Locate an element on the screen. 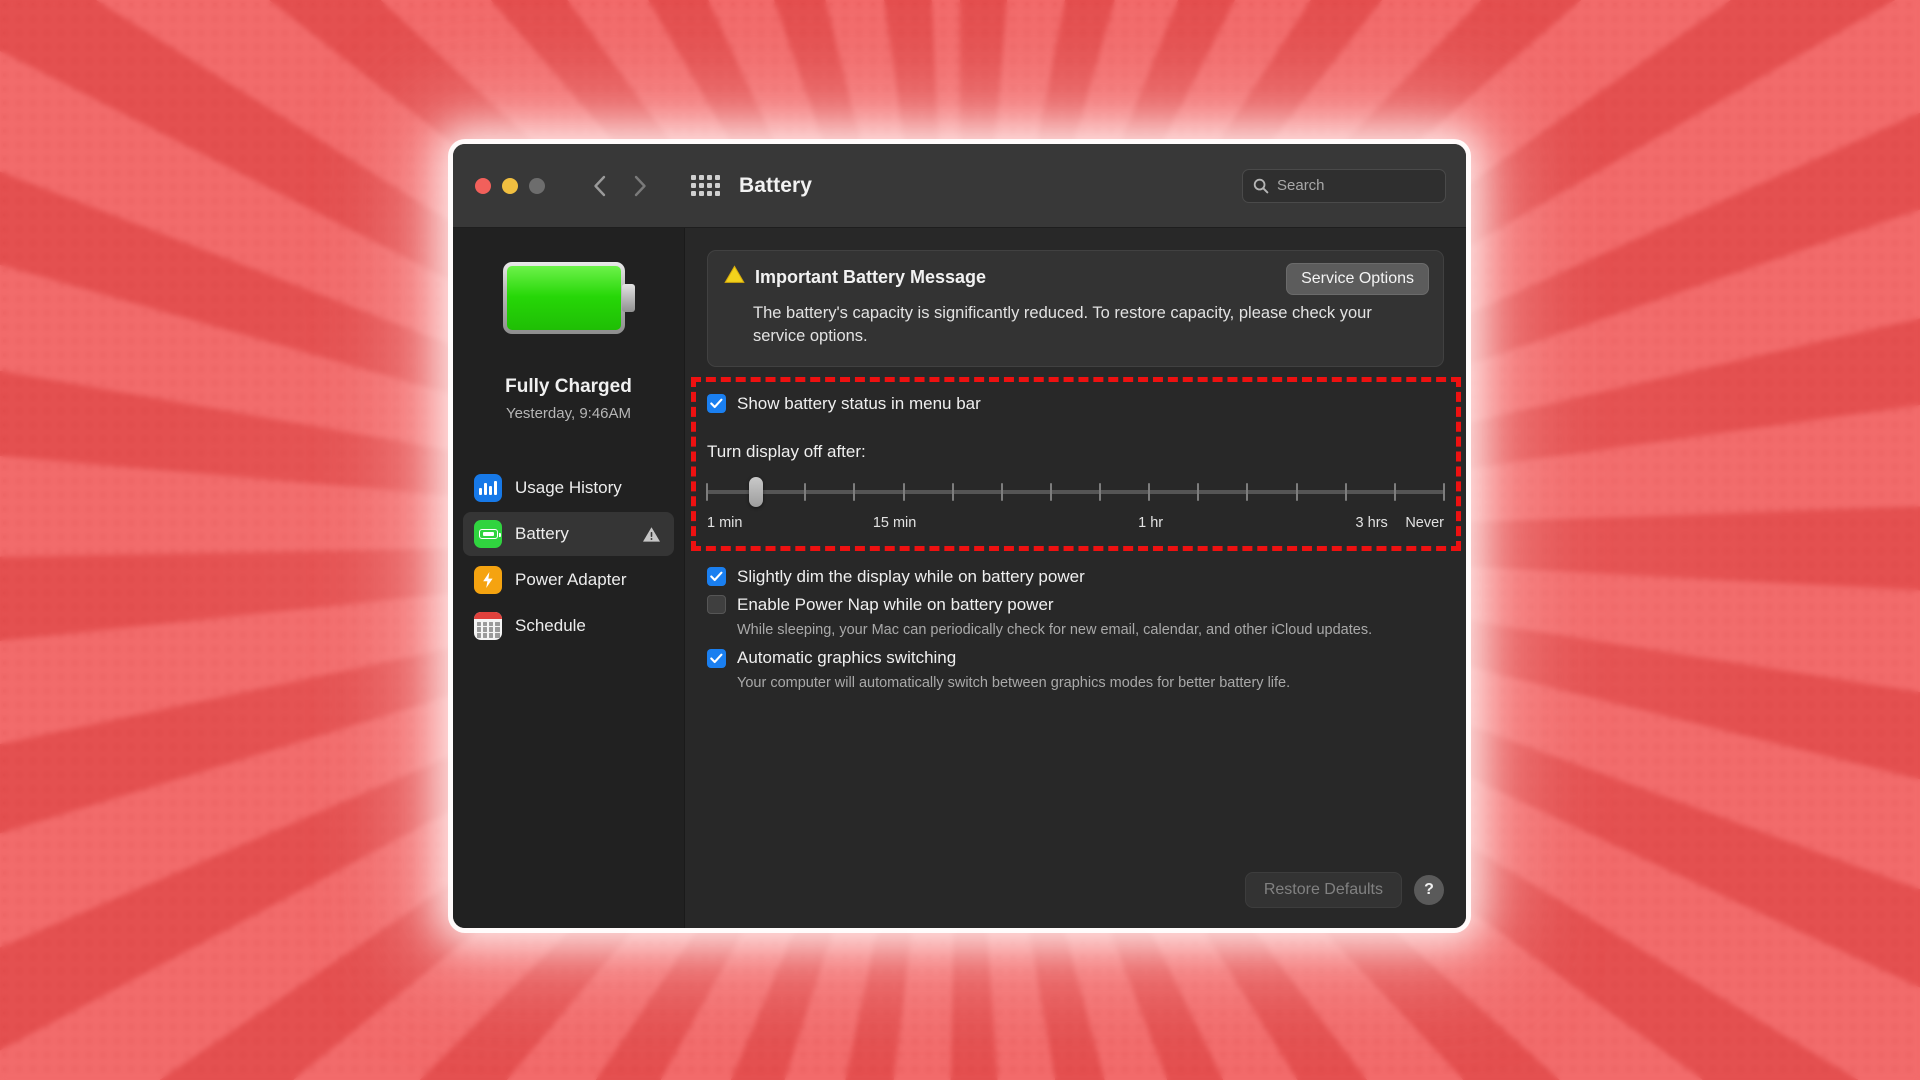 The width and height of the screenshot is (1920, 1080). power-nap-label: Enable Power Nap while on battery power is located at coordinates (895, 604).